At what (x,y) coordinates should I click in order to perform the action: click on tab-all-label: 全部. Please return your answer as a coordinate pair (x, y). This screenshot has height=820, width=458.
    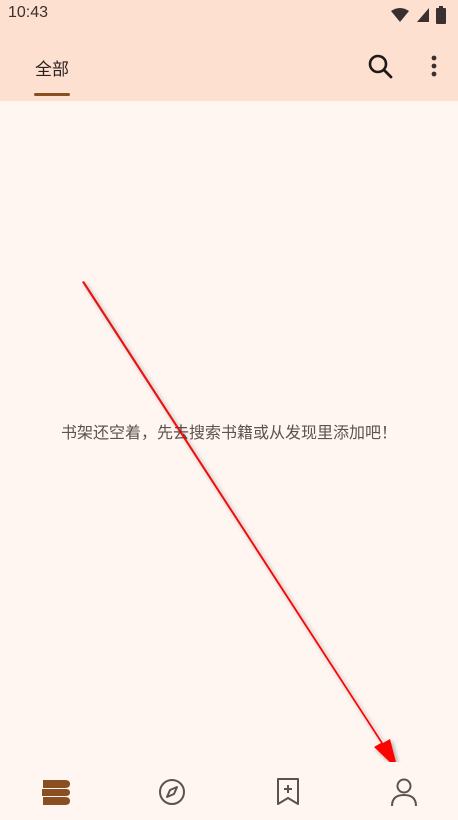
    Looking at the image, I should click on (52, 70).